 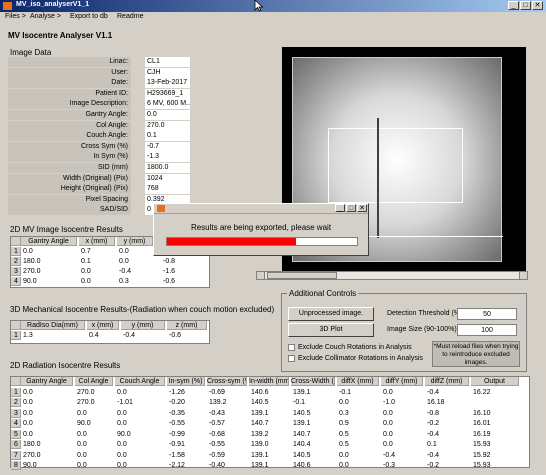 What do you see at coordinates (340, 208) in the screenshot?
I see `dialog-minimize-button: _` at bounding box center [340, 208].